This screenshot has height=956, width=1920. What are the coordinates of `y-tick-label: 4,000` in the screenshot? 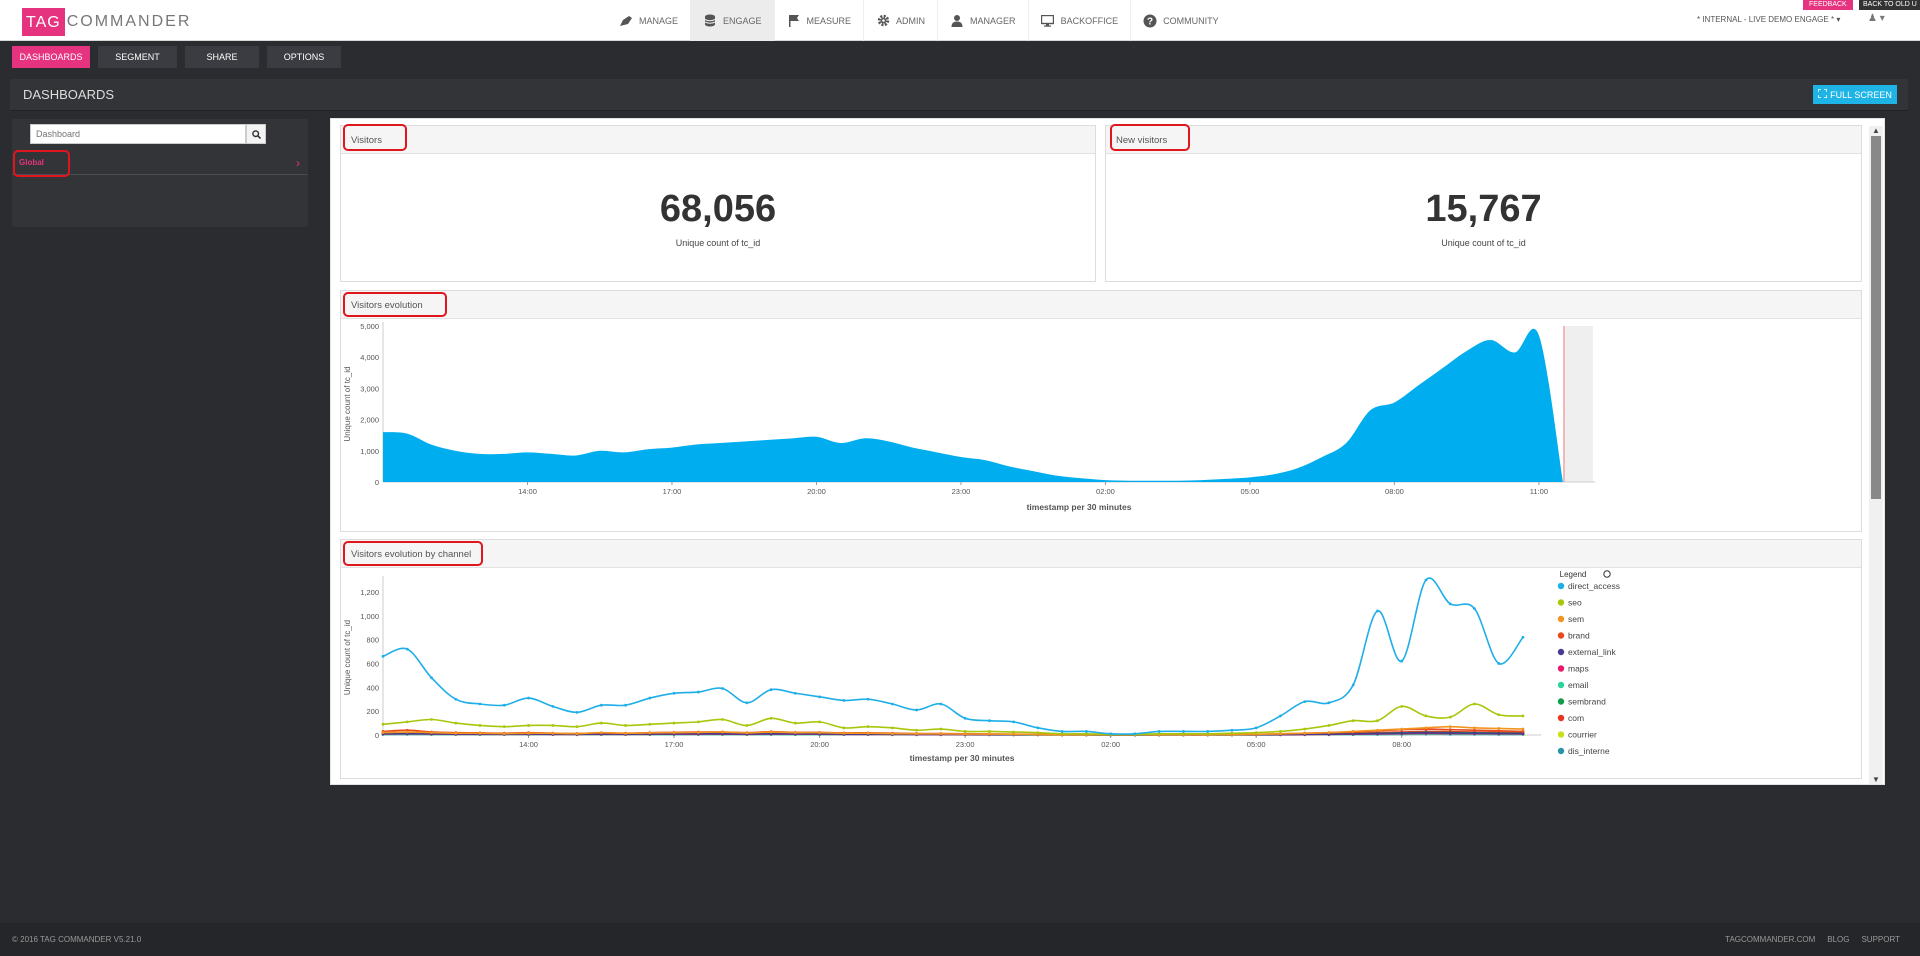 It's located at (369, 357).